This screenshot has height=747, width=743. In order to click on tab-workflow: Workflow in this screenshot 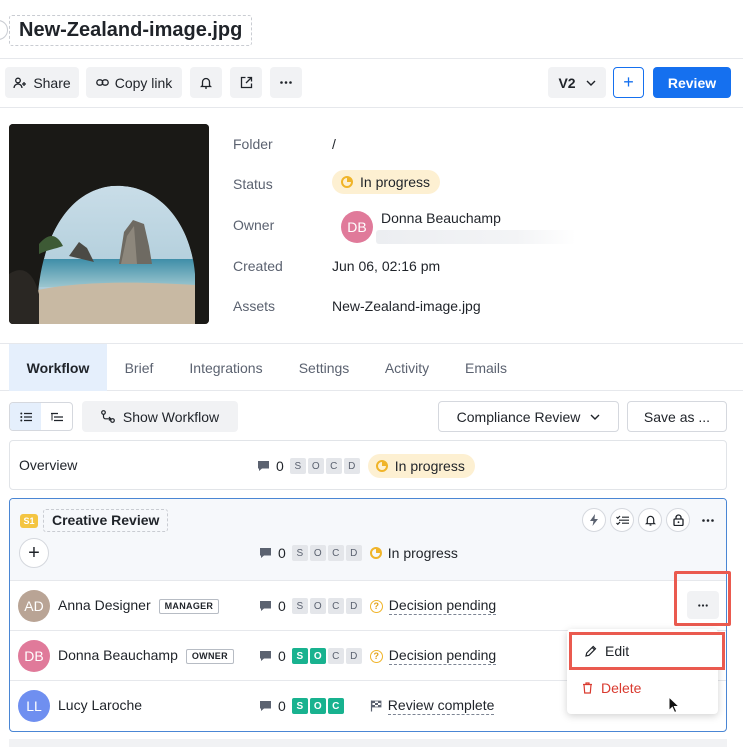, I will do `click(58, 367)`.